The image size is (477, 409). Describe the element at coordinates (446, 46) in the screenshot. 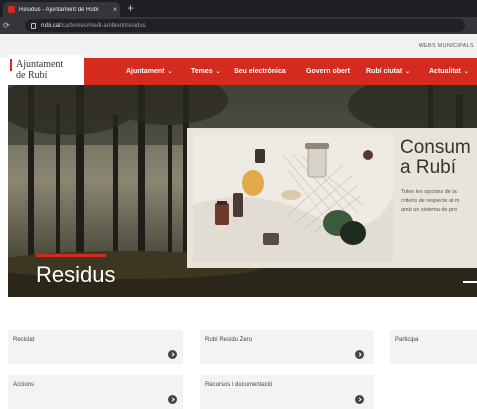

I see `webs-municipals-link: WEBS MUNICIPALS` at that location.